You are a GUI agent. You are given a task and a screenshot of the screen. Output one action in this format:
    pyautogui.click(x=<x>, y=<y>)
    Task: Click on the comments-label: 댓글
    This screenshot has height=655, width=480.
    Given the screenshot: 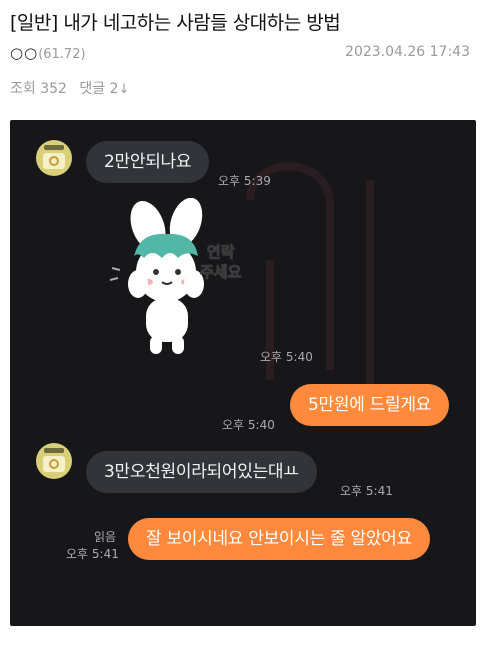 What is the action you would take?
    pyautogui.click(x=92, y=89)
    